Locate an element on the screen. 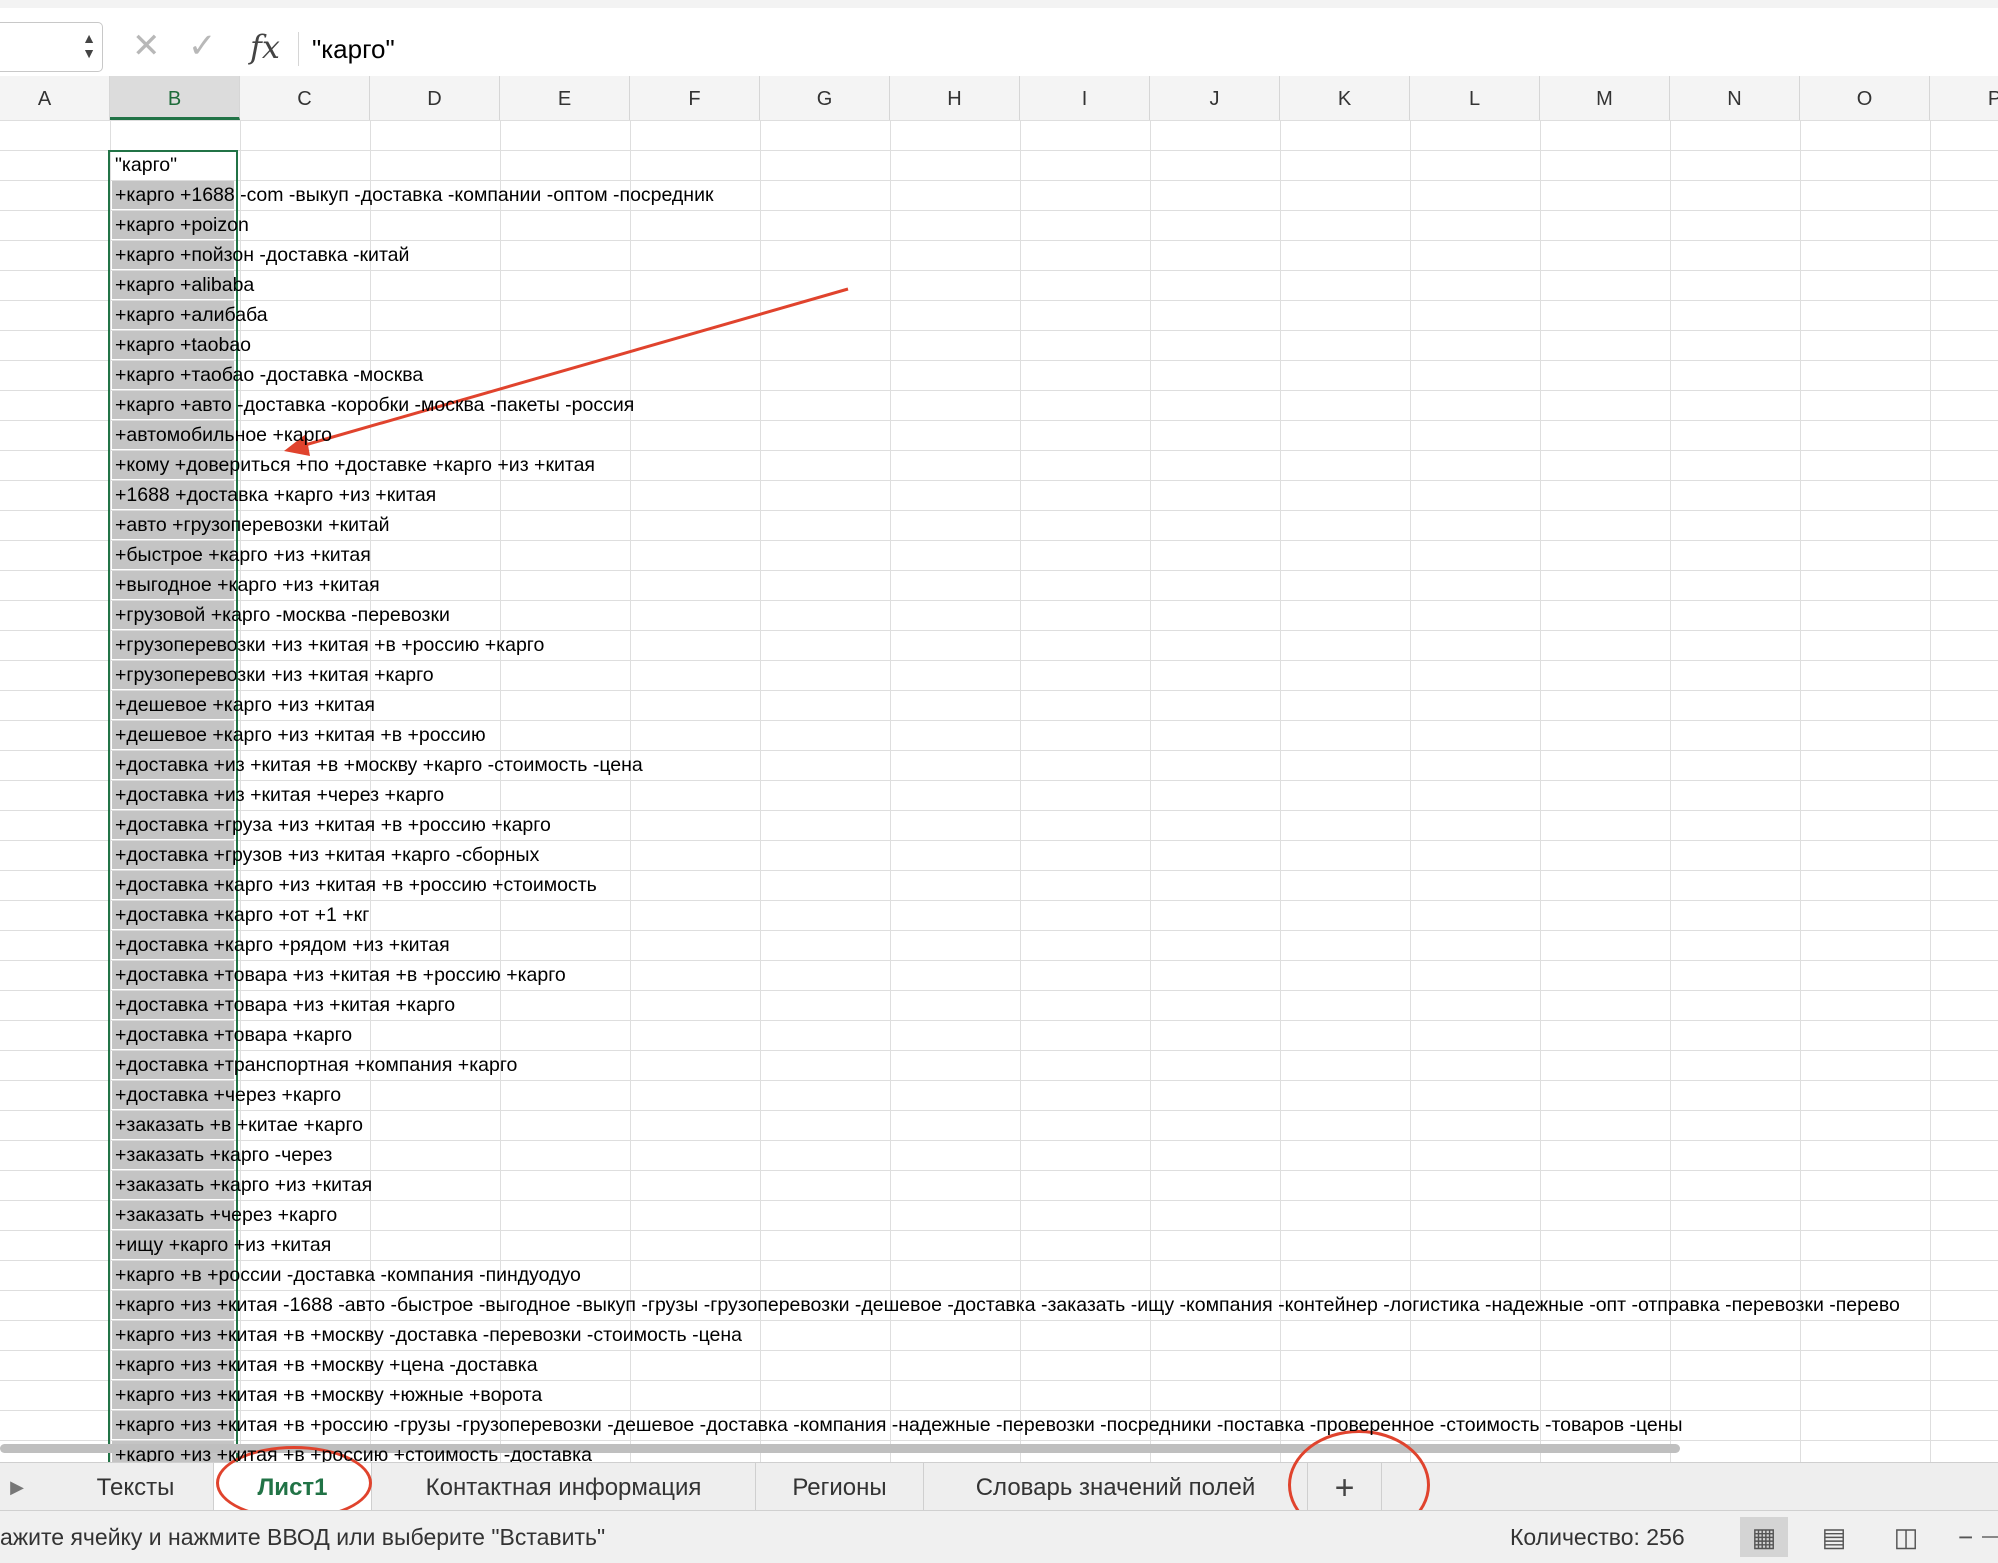 The width and height of the screenshot is (1998, 1563). cell-b: +заказать +карго -через is located at coordinates (222, 1155).